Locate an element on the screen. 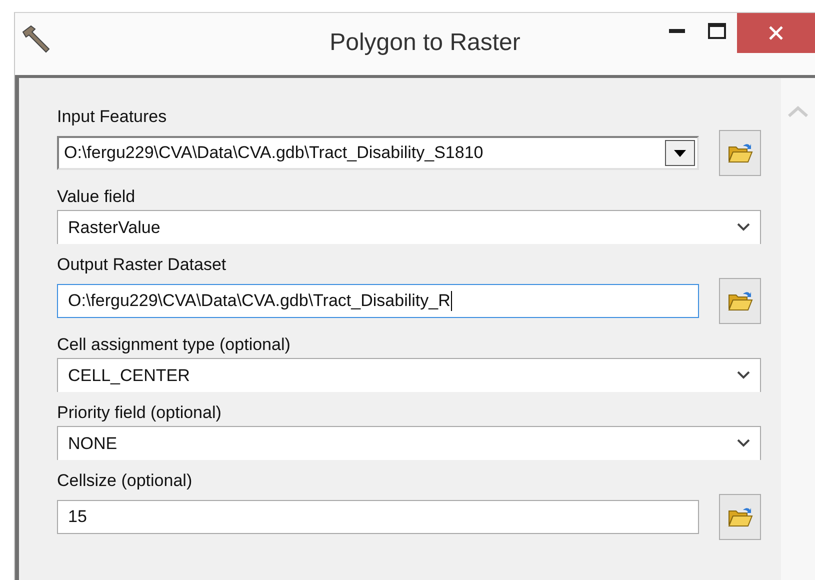 Image resolution: width=815 pixels, height=580 pixels. field-label: Value field is located at coordinates (96, 197).